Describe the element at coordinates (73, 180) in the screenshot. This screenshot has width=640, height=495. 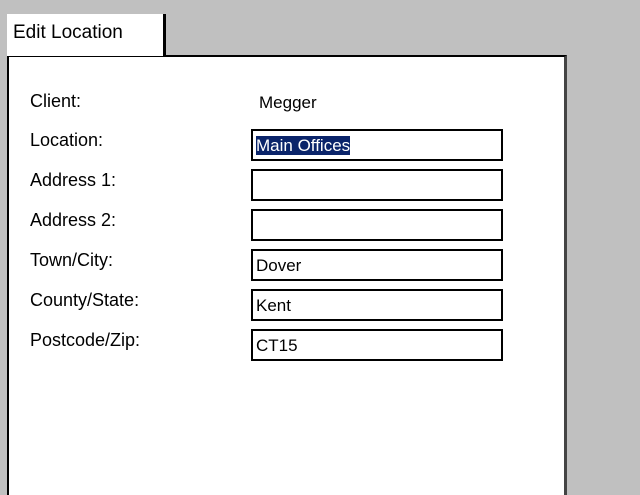
I see `address1-label: Address 1:` at that location.